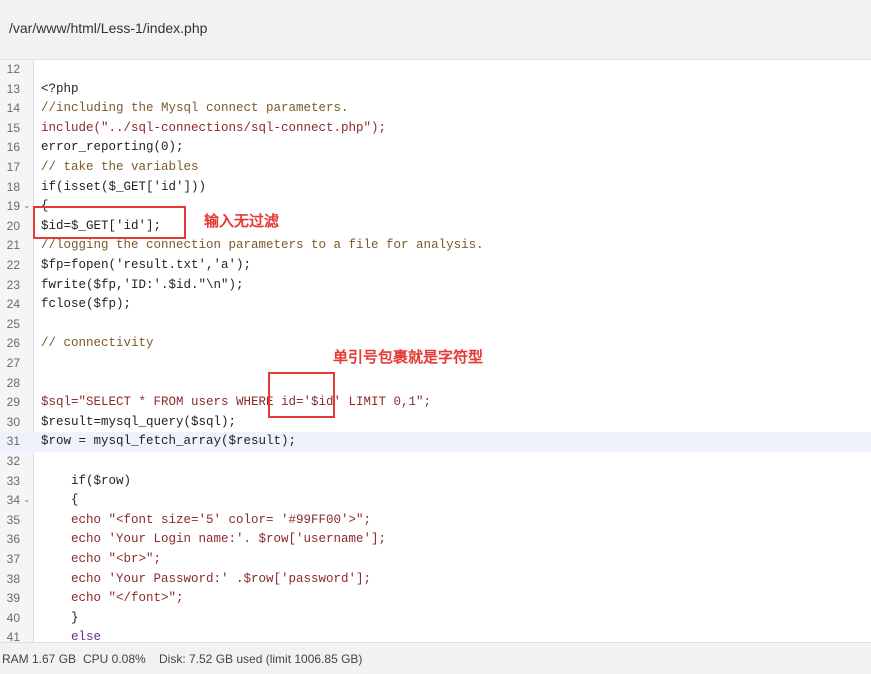 The height and width of the screenshot is (674, 871). Describe the element at coordinates (13, 225) in the screenshot. I see `line-number: 20` at that location.